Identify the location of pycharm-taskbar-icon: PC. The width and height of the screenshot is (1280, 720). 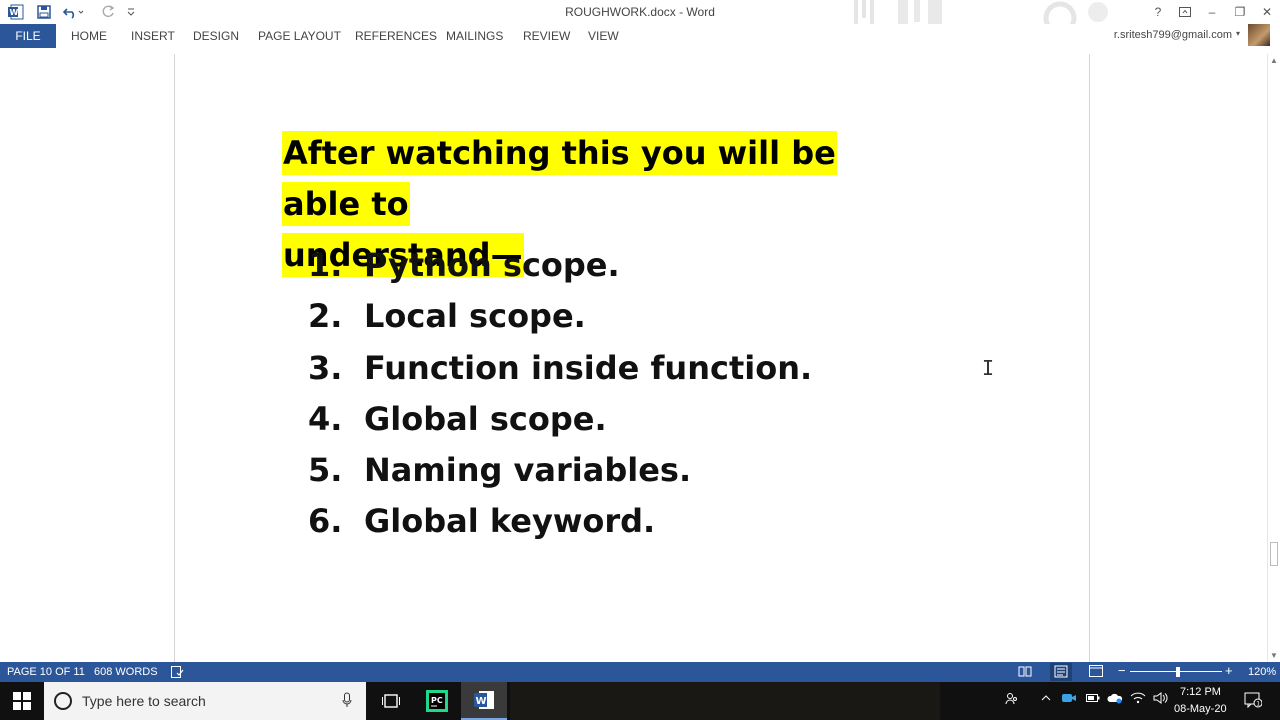
(437, 701).